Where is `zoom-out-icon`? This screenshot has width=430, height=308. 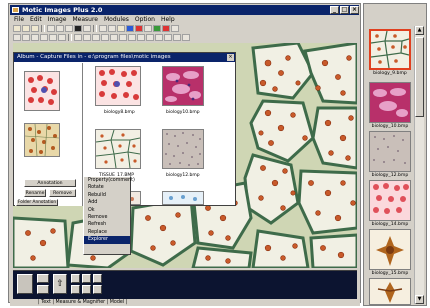
zoom-out-icon is located at coordinates (112, 28).